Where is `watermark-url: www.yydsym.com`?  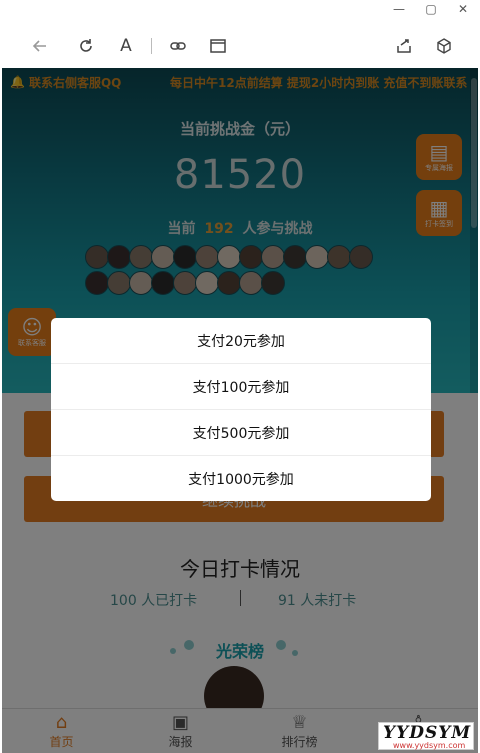
watermark-url: www.yydsym.com is located at coordinates (429, 745).